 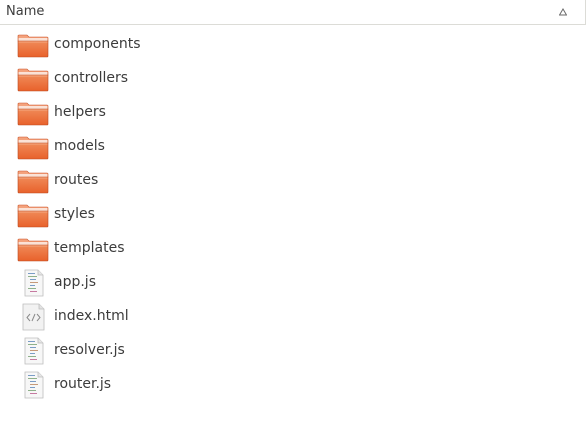 I want to click on file-row-helpers: helpers, so click(x=293, y=112).